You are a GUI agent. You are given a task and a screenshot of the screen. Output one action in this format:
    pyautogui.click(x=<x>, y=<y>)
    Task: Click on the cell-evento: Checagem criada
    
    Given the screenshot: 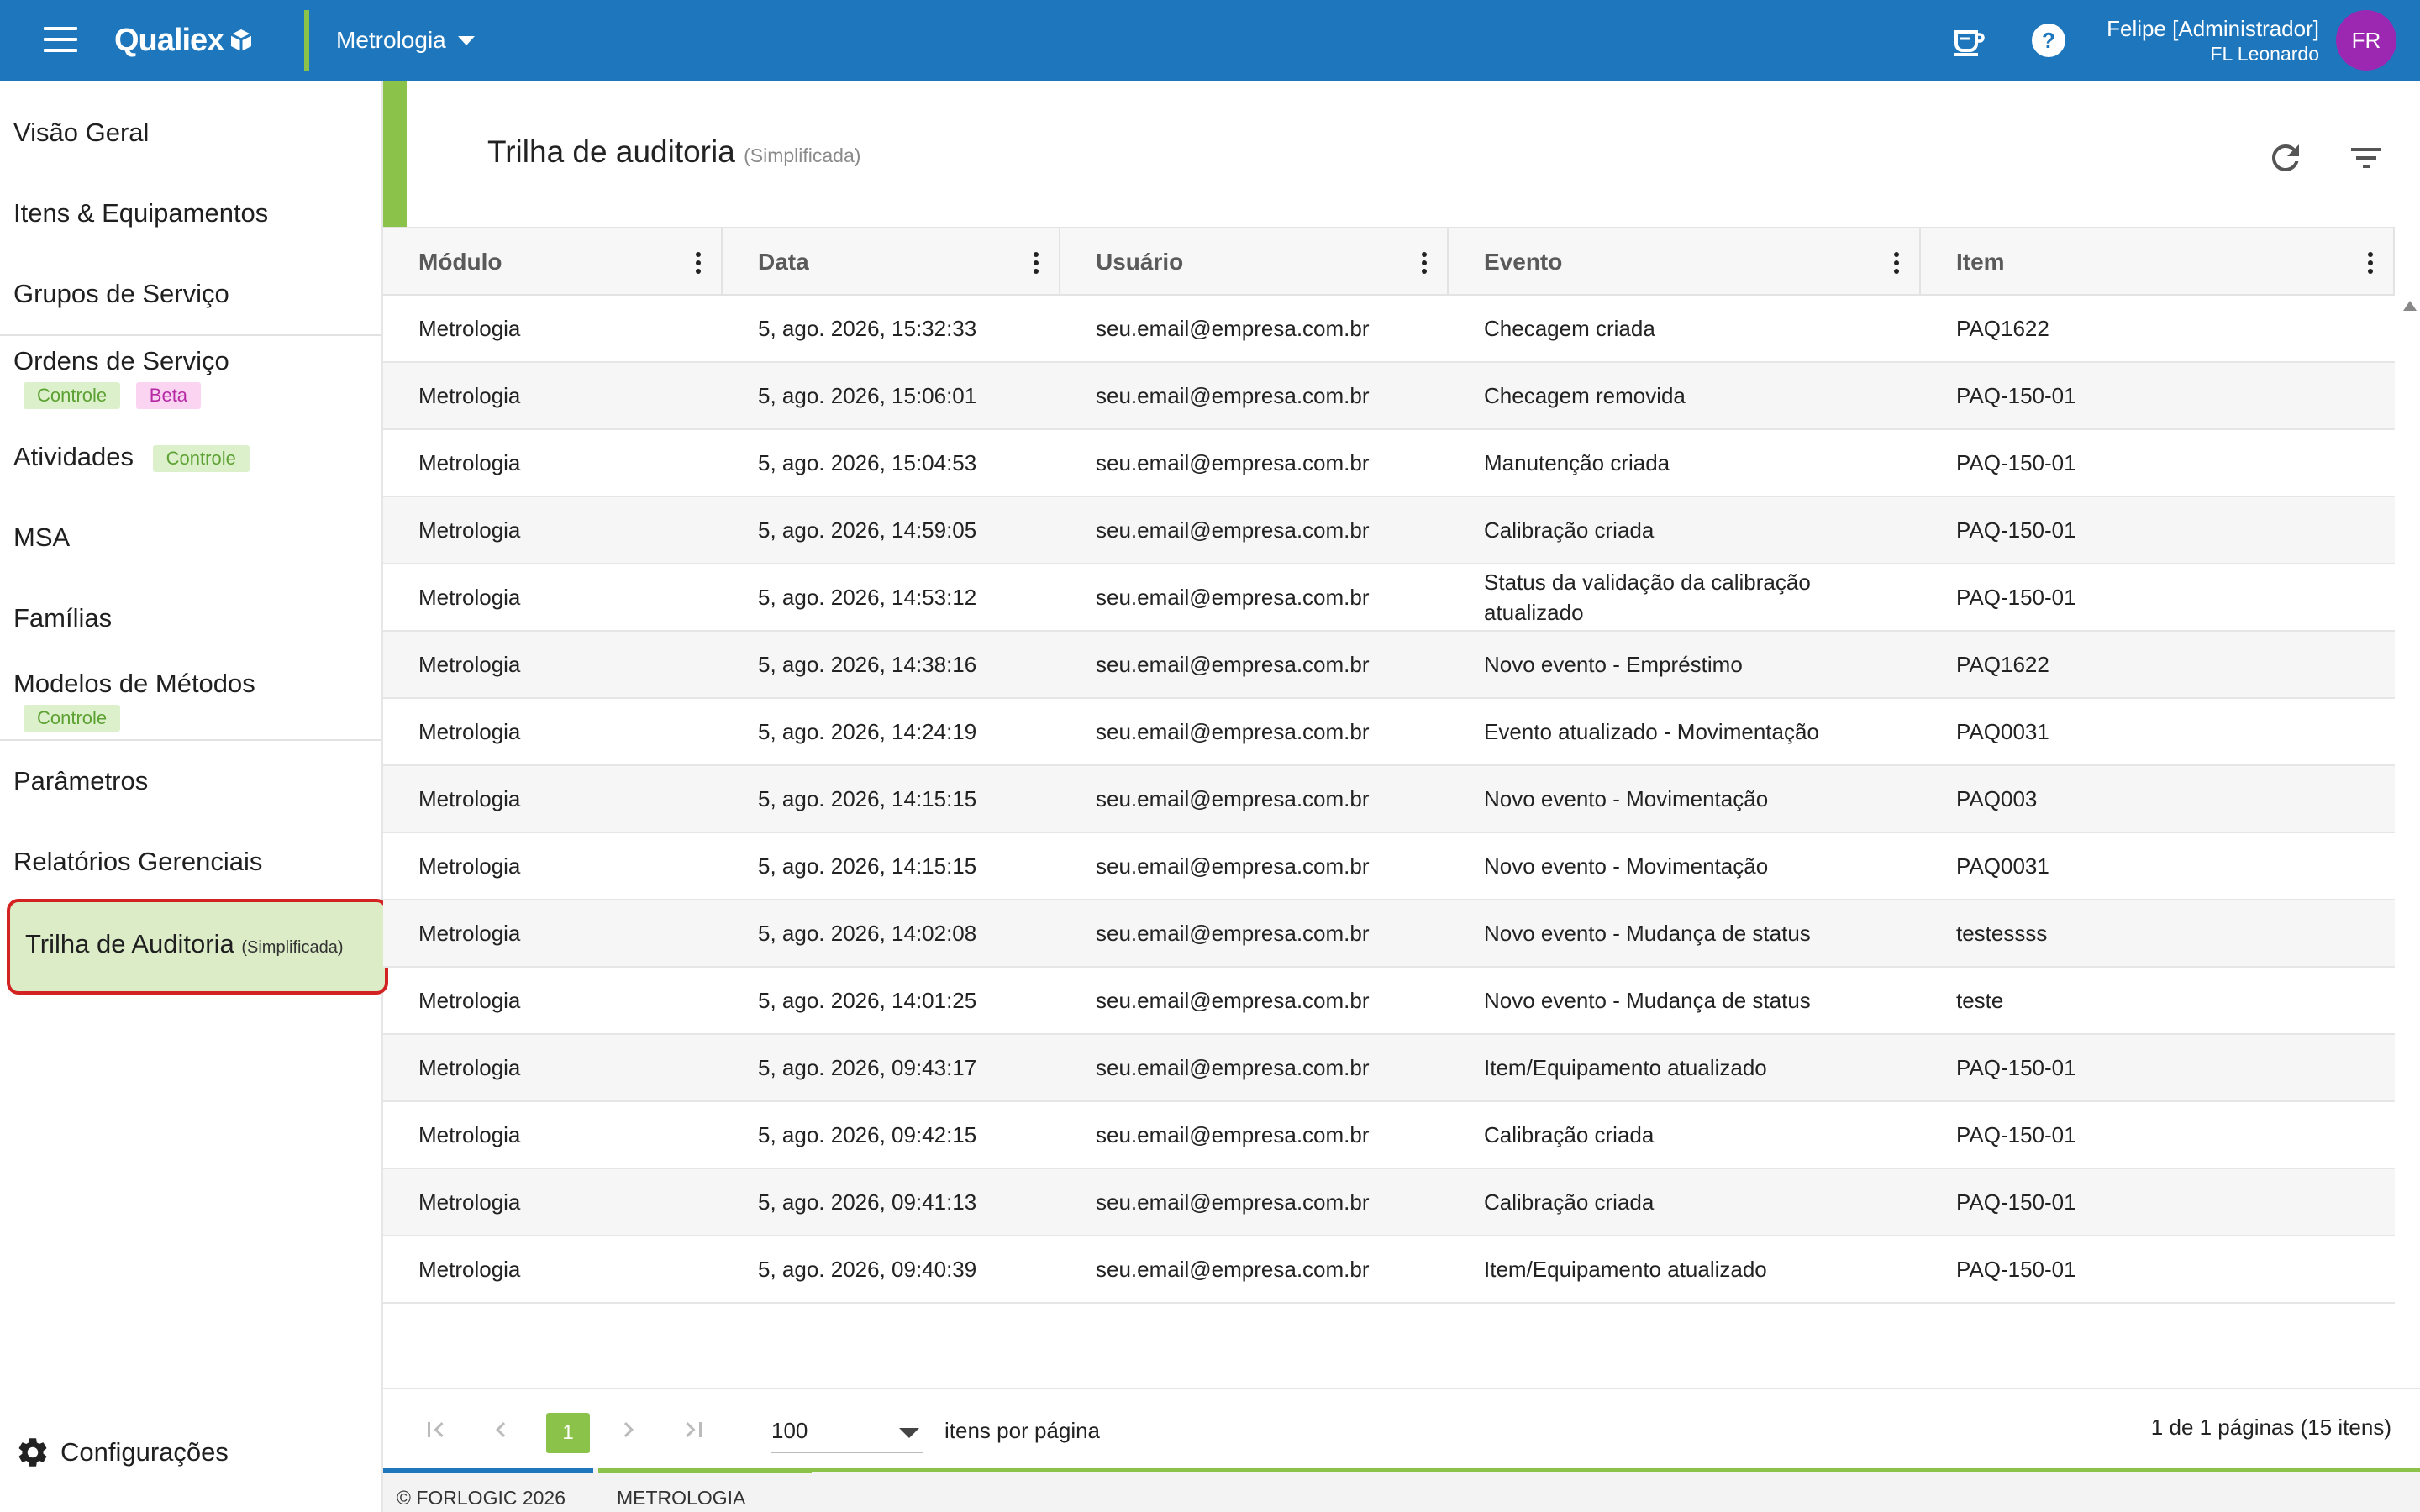 What is the action you would take?
    pyautogui.click(x=1569, y=328)
    